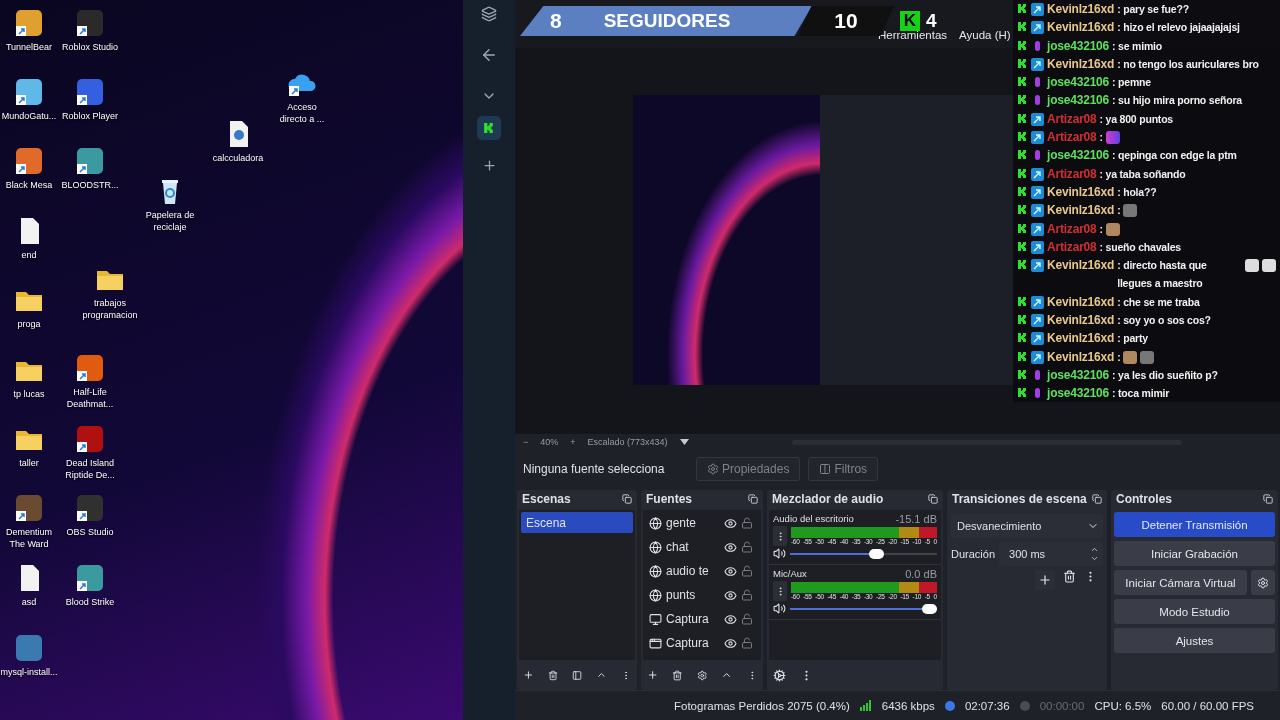 This screenshot has width=1280, height=720. Describe the element at coordinates (29, 48) in the screenshot. I see `desktop-icon-label: TunnelBear` at that location.